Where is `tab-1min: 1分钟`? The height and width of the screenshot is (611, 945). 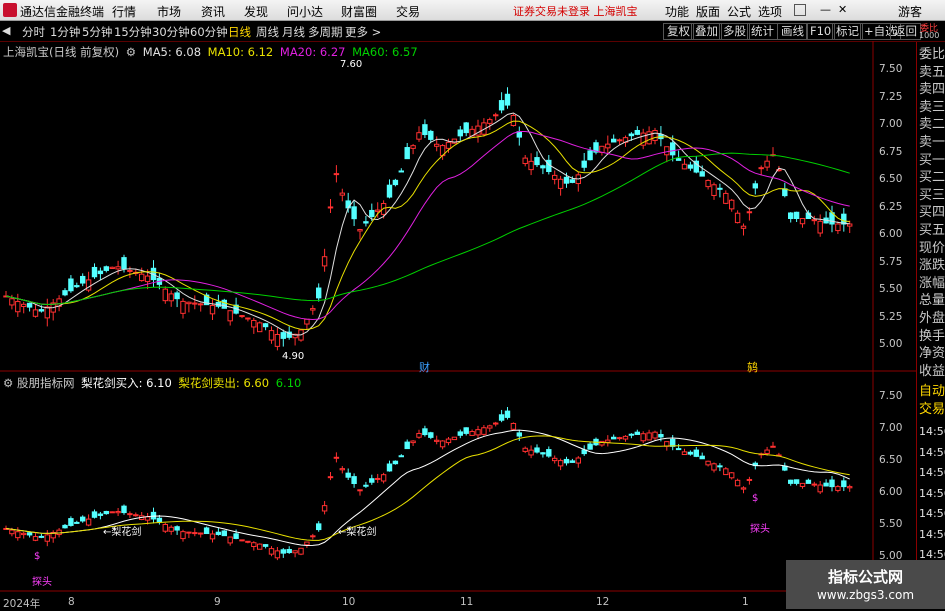 tab-1min: 1分钟 is located at coordinates (65, 32).